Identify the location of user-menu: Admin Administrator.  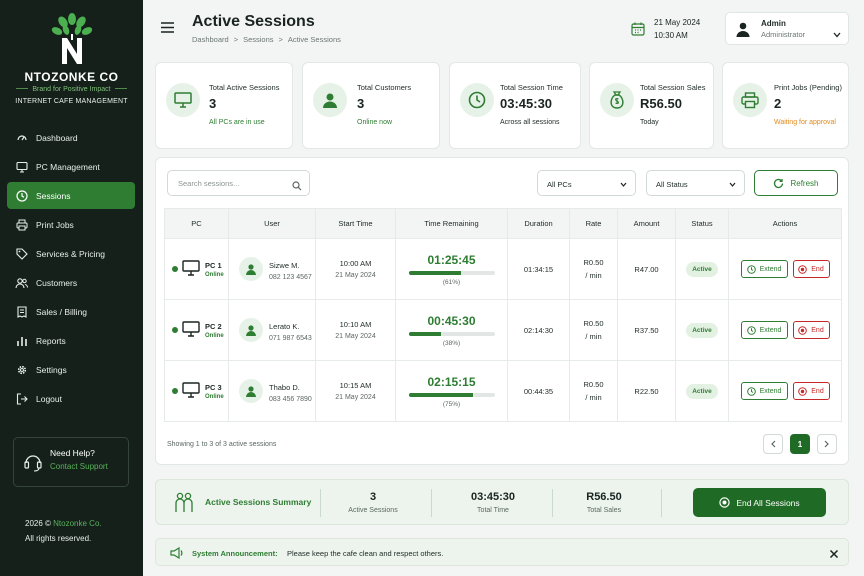
(787, 28).